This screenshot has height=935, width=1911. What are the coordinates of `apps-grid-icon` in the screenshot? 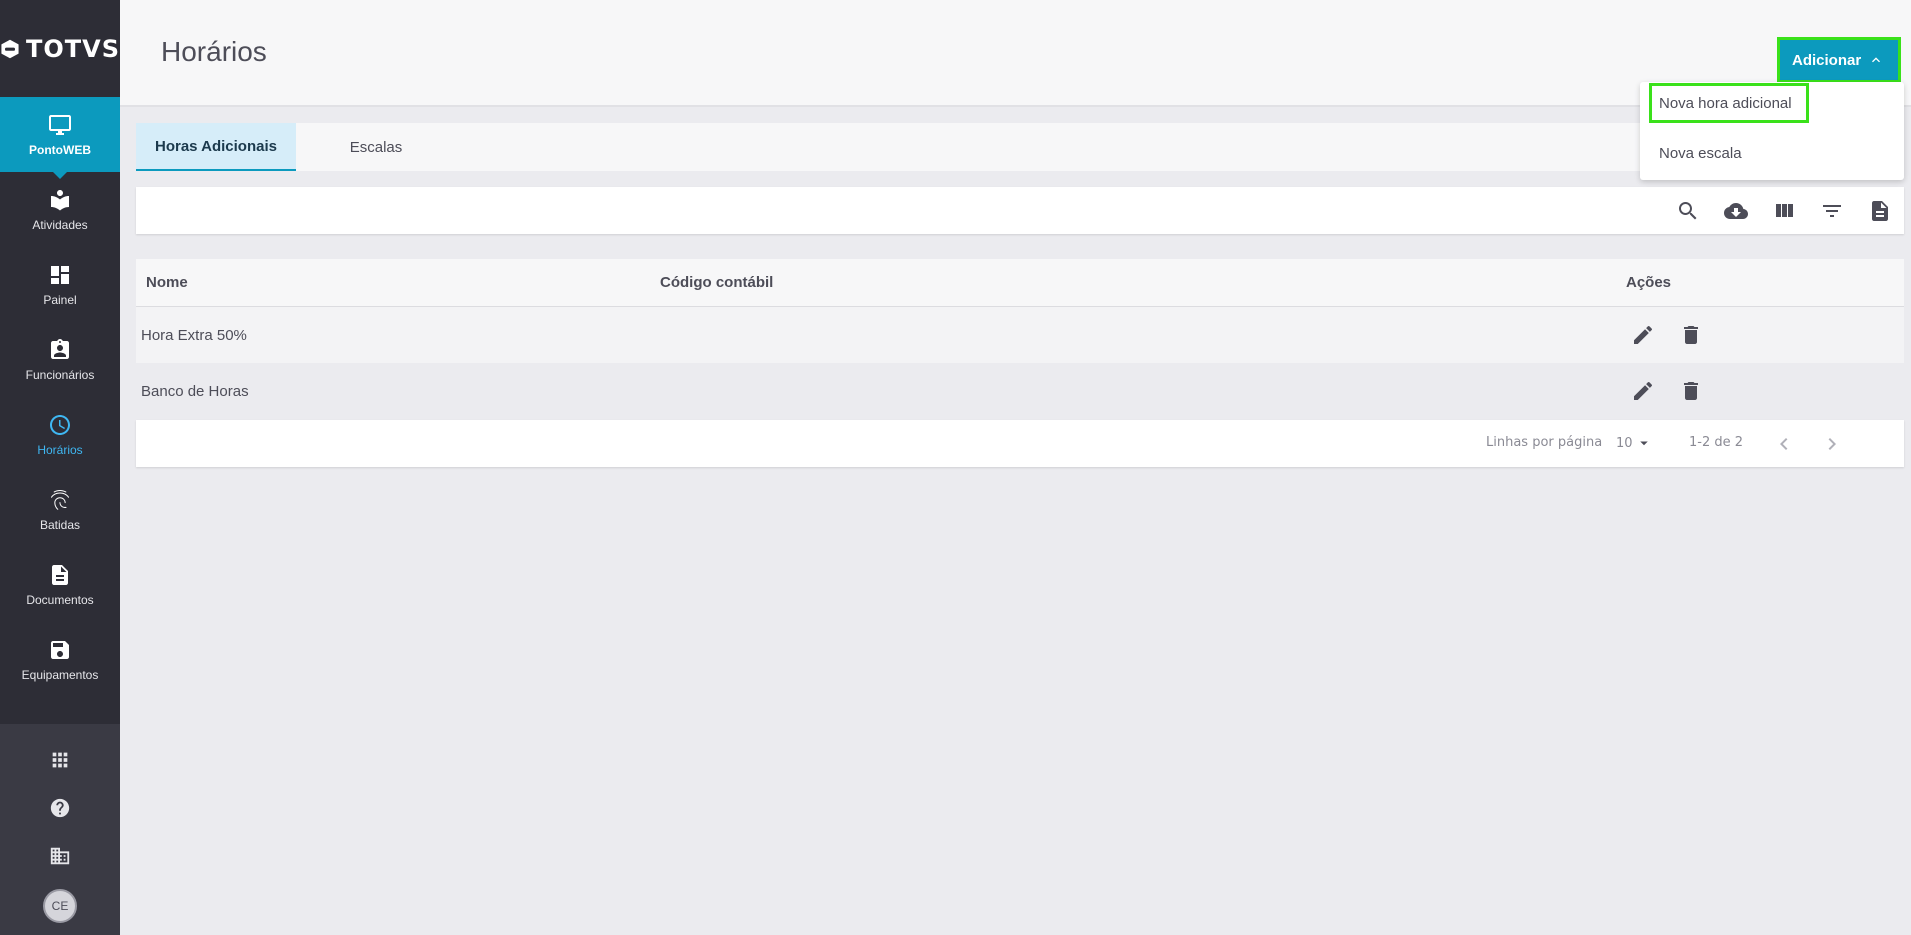 It's located at (60, 760).